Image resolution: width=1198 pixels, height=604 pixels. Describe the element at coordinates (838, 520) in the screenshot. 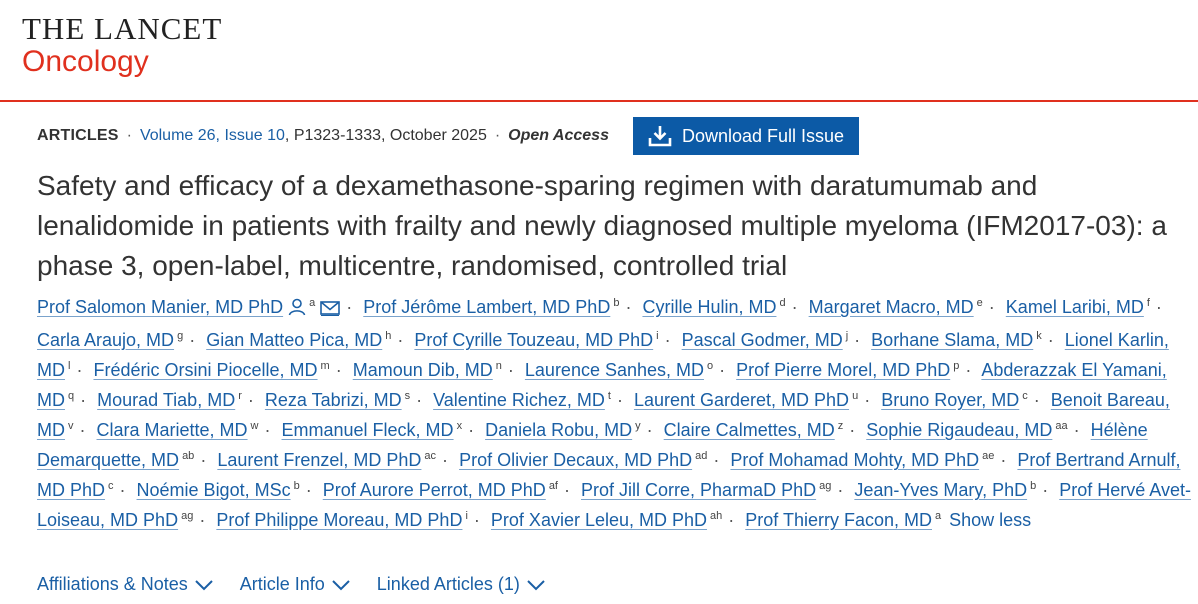

I see `author-name: Prof Thierry Facon, MD` at that location.